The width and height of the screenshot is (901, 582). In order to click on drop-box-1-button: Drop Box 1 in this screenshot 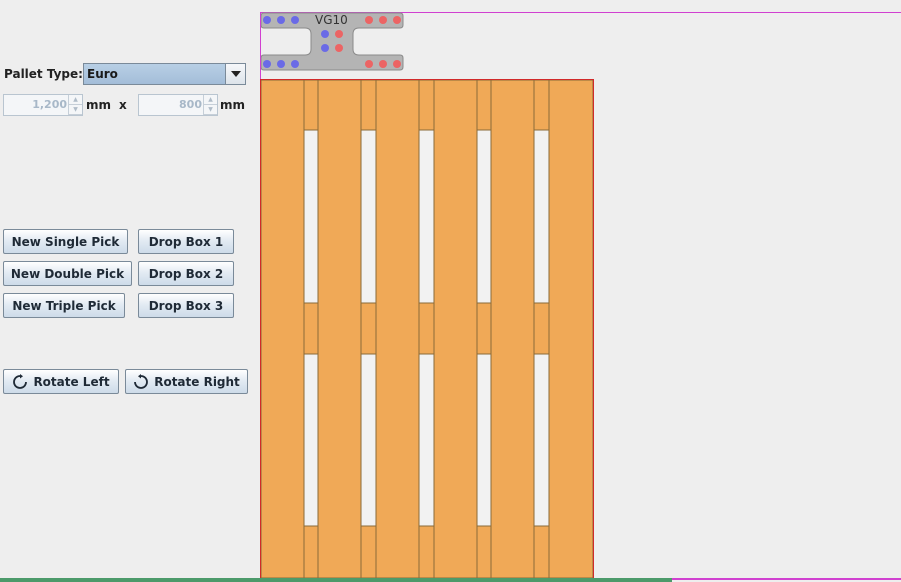, I will do `click(186, 241)`.